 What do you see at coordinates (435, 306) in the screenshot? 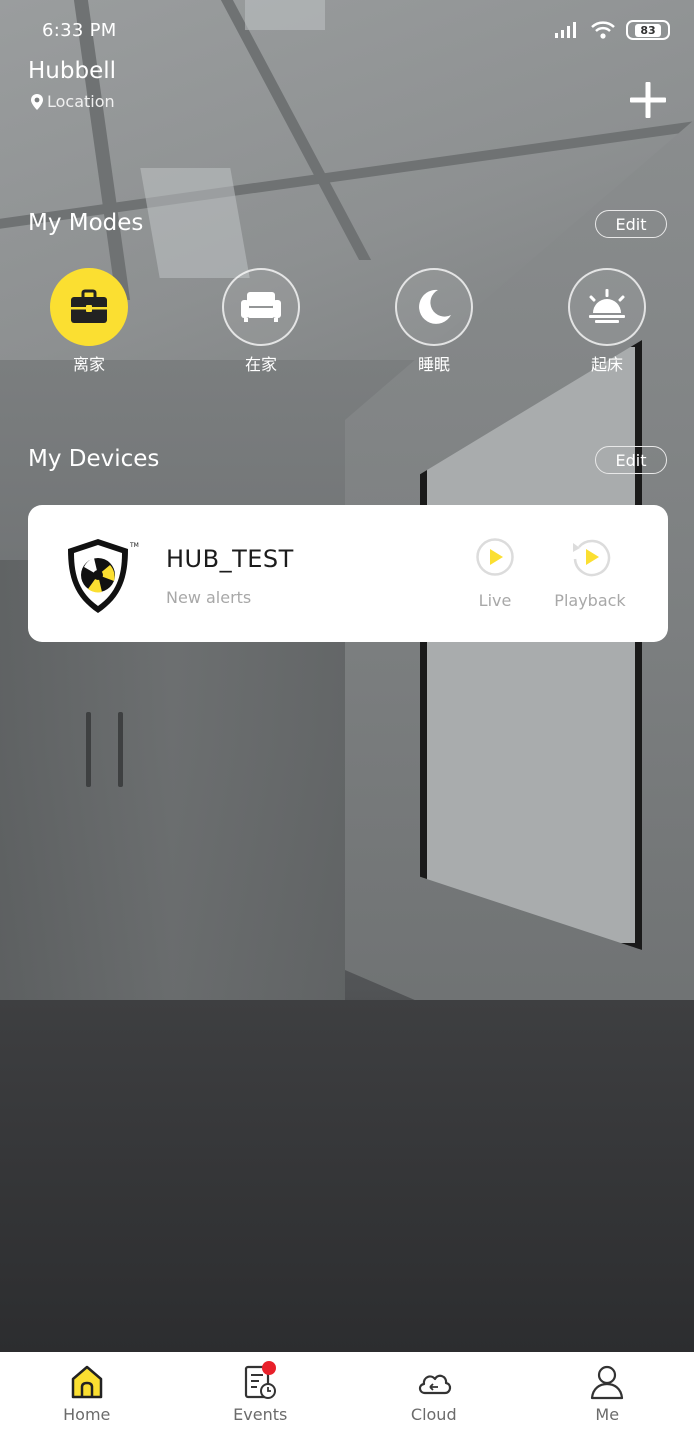
I see `moon-icon` at bounding box center [435, 306].